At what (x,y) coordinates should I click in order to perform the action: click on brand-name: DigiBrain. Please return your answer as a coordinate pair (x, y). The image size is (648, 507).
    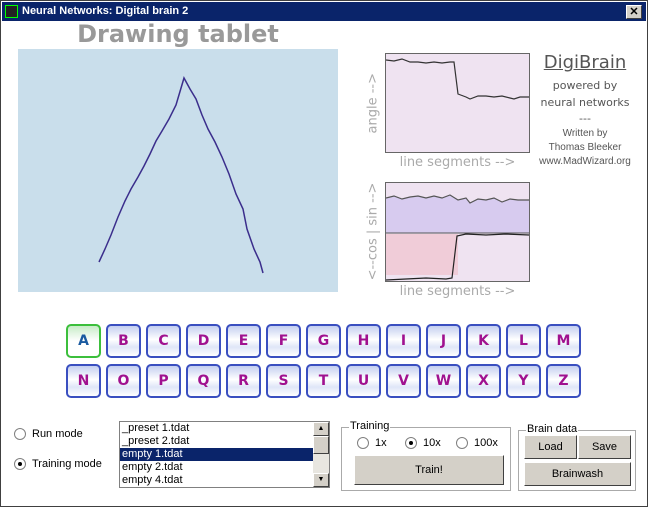
    Looking at the image, I should click on (585, 62).